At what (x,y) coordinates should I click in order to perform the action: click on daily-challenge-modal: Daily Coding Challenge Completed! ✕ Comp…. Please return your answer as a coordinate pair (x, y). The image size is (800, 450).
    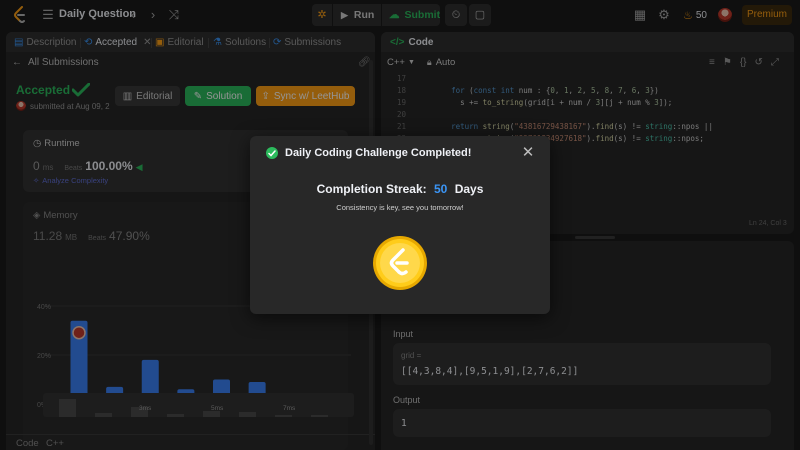
    Looking at the image, I should click on (400, 225).